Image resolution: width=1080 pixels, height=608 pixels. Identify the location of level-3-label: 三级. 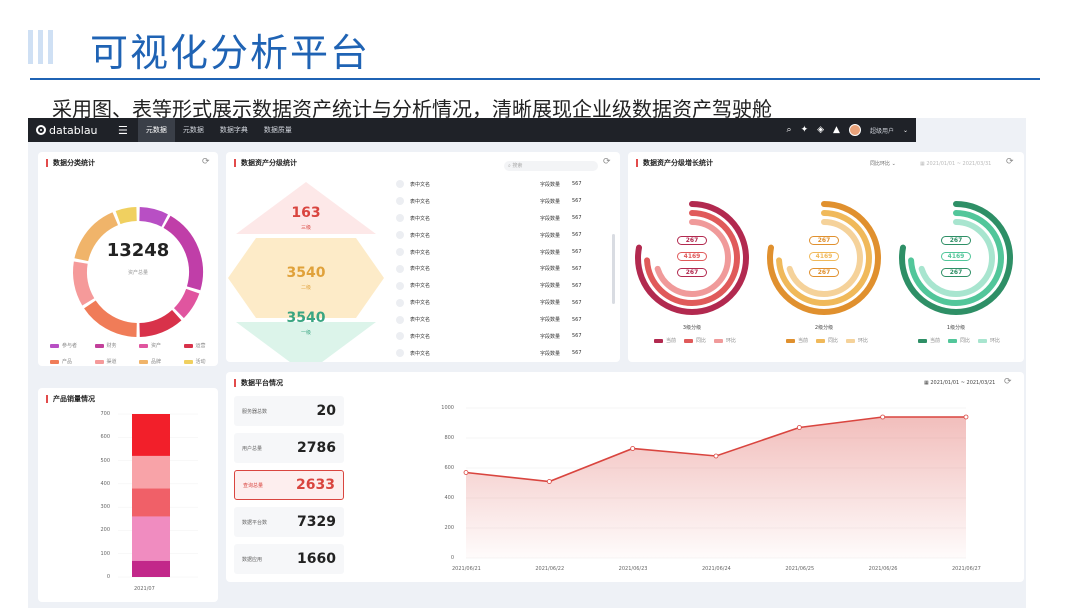
(305, 228).